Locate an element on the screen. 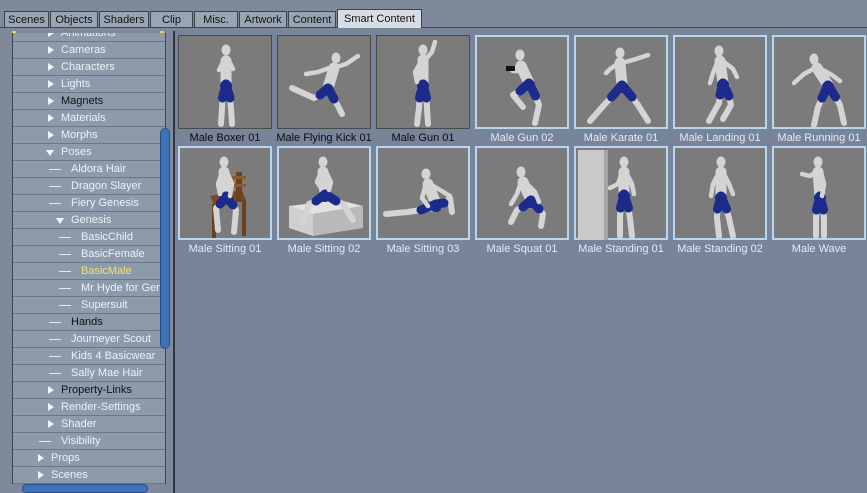 Image resolution: width=867 pixels, height=493 pixels. tree-item-lights: Lights is located at coordinates (89, 84).